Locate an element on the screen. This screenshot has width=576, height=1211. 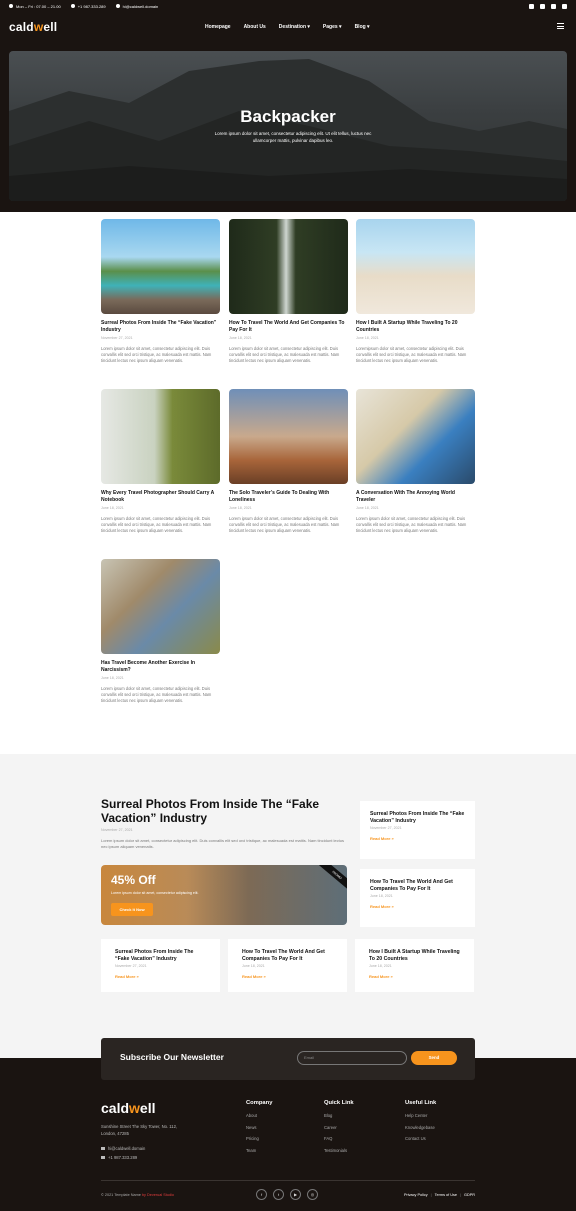
footer-link: News is located at coordinates (259, 1127).